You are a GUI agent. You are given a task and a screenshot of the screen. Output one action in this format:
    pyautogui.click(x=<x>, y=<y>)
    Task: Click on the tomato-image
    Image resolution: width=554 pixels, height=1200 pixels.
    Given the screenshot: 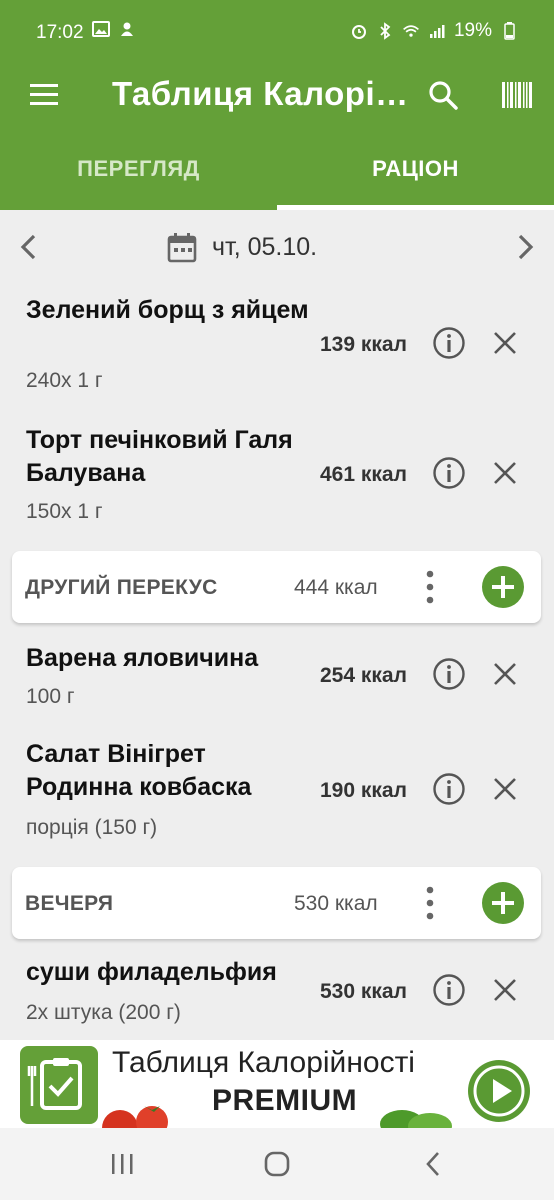 What is the action you would take?
    pyautogui.click(x=135, y=1110)
    